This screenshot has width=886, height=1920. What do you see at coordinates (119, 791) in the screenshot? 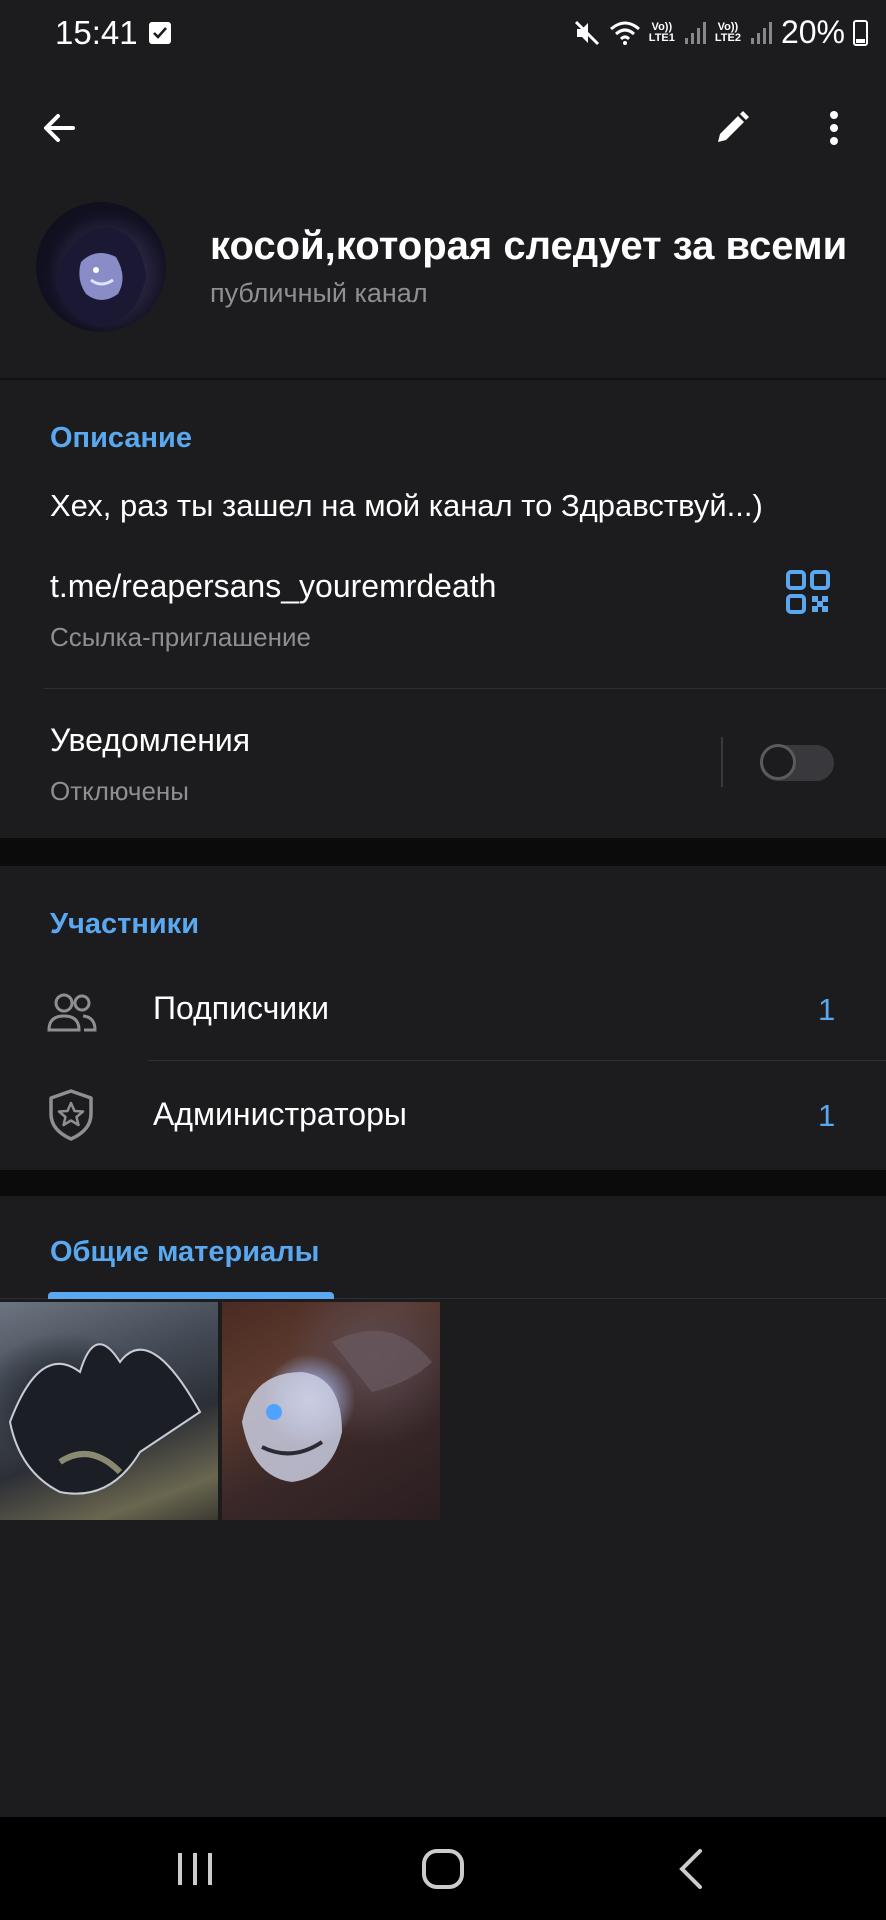
I see `notifications-state: Отключены` at bounding box center [119, 791].